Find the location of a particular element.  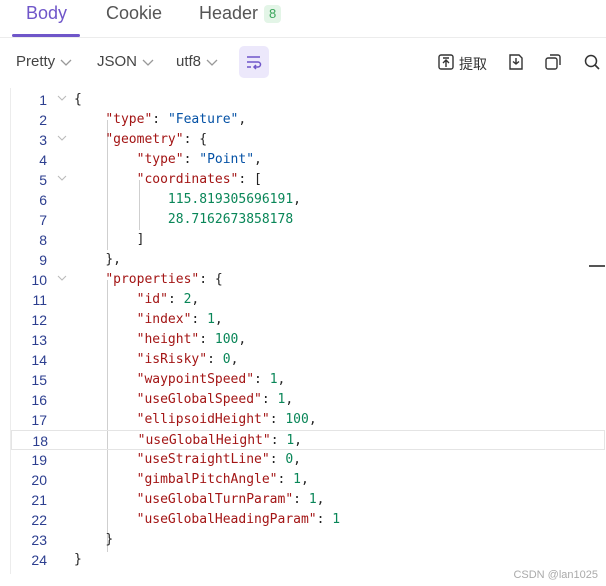

language-select: JSON is located at coordinates (125, 61).